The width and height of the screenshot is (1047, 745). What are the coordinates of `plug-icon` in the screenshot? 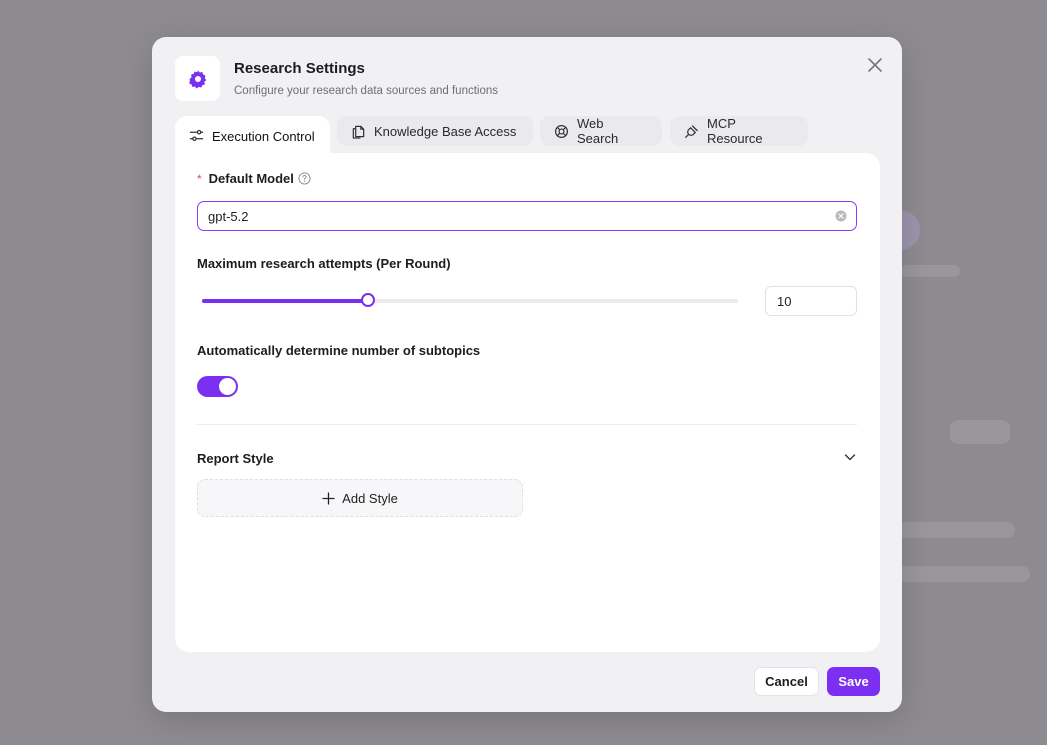 It's located at (691, 131).